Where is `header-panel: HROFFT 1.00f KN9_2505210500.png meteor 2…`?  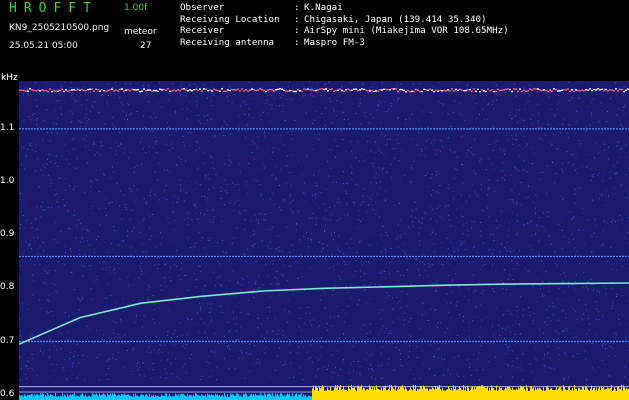
header-panel: HROFFT 1.00f KN9_2505210500.png meteor 2… is located at coordinates (85, 35).